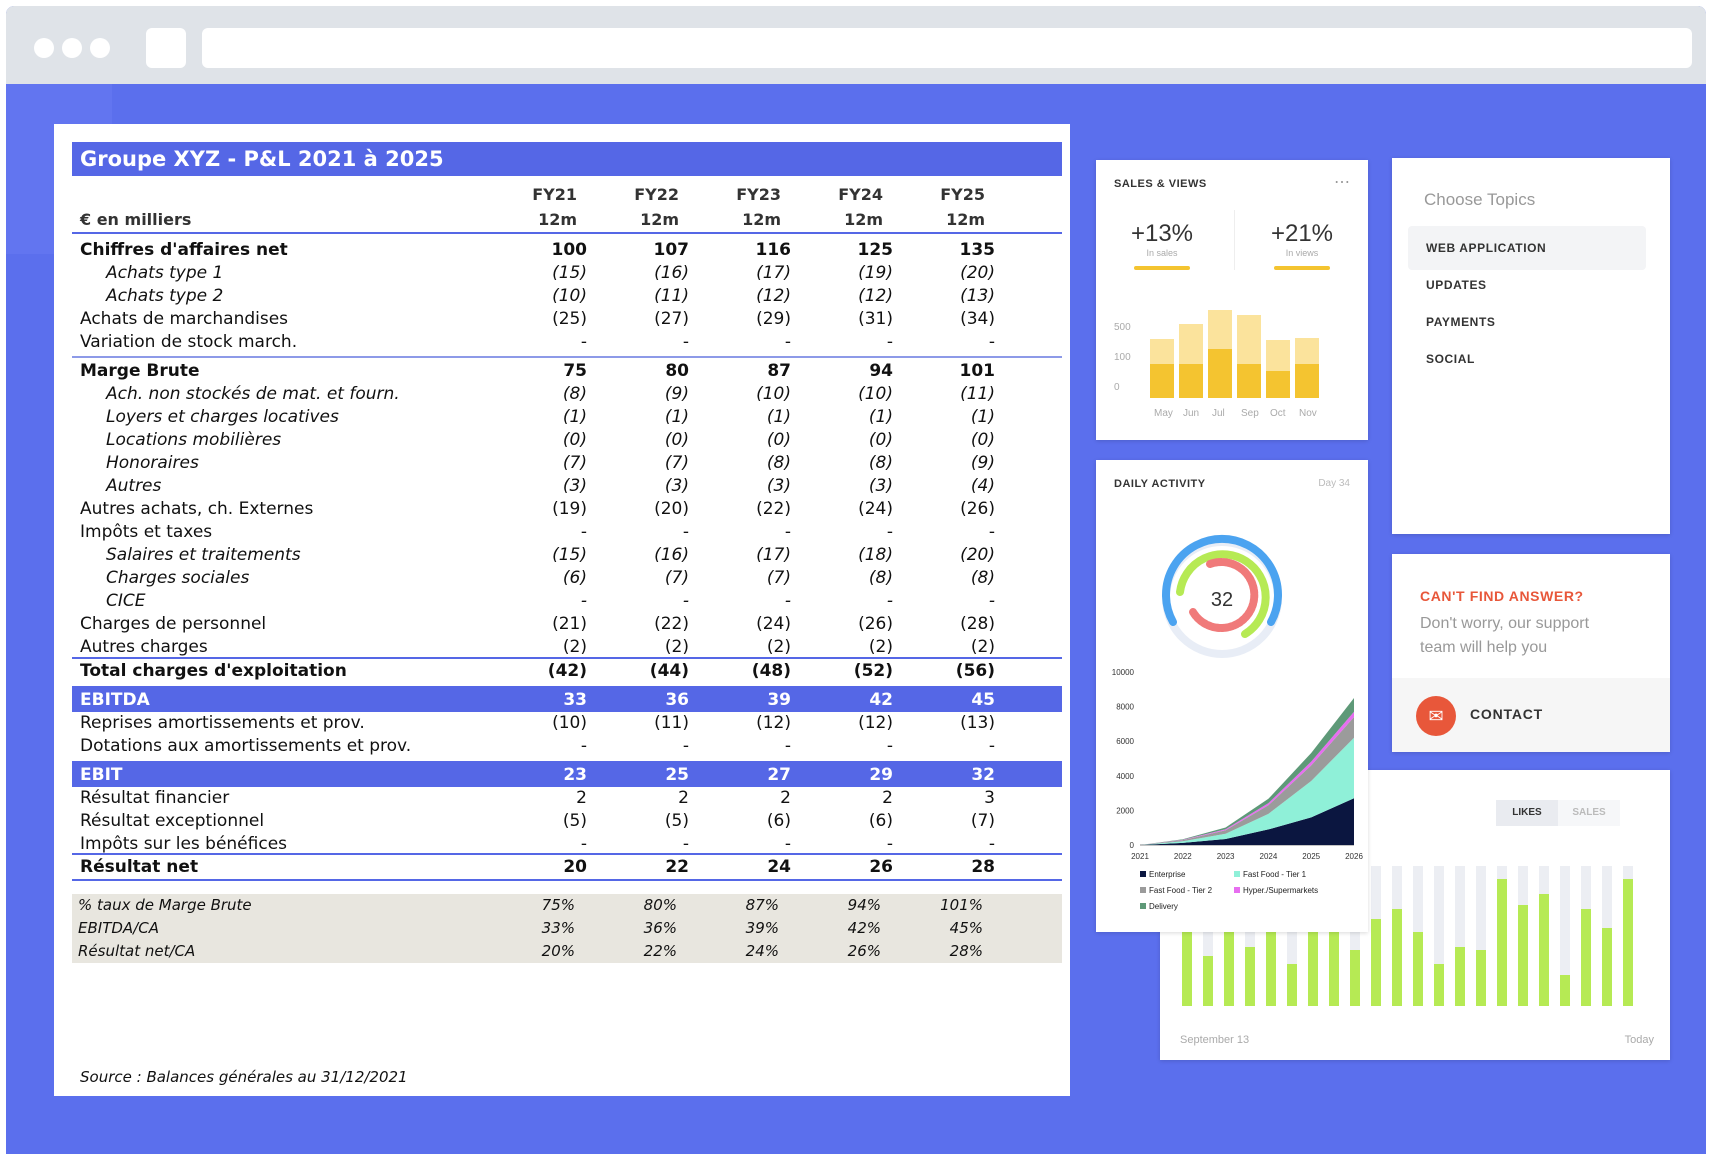 Image resolution: width=1712 pixels, height=1160 pixels. I want to click on y-tick-label: 10000, so click(1123, 672).